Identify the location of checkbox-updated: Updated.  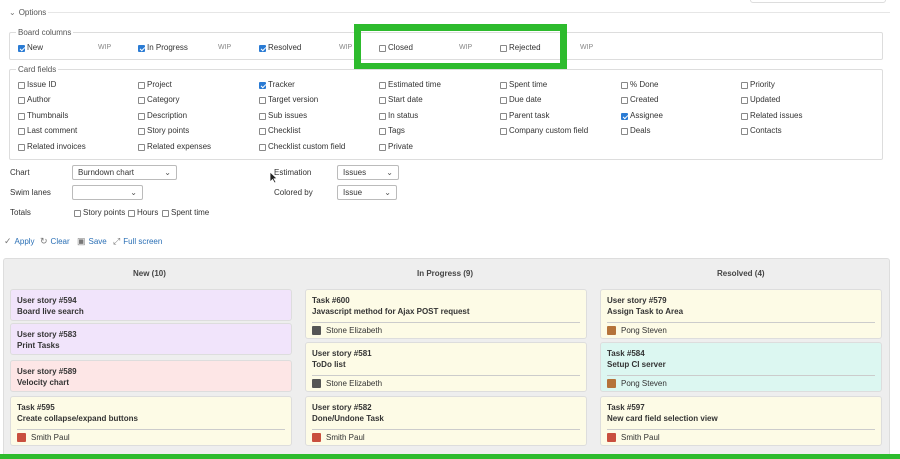
(760, 100).